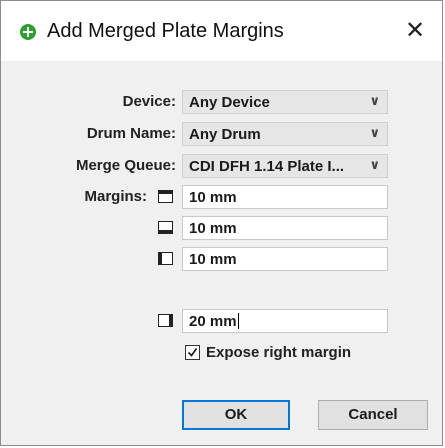 The width and height of the screenshot is (445, 448). I want to click on margin-top-input: 10 mm, so click(285, 197).